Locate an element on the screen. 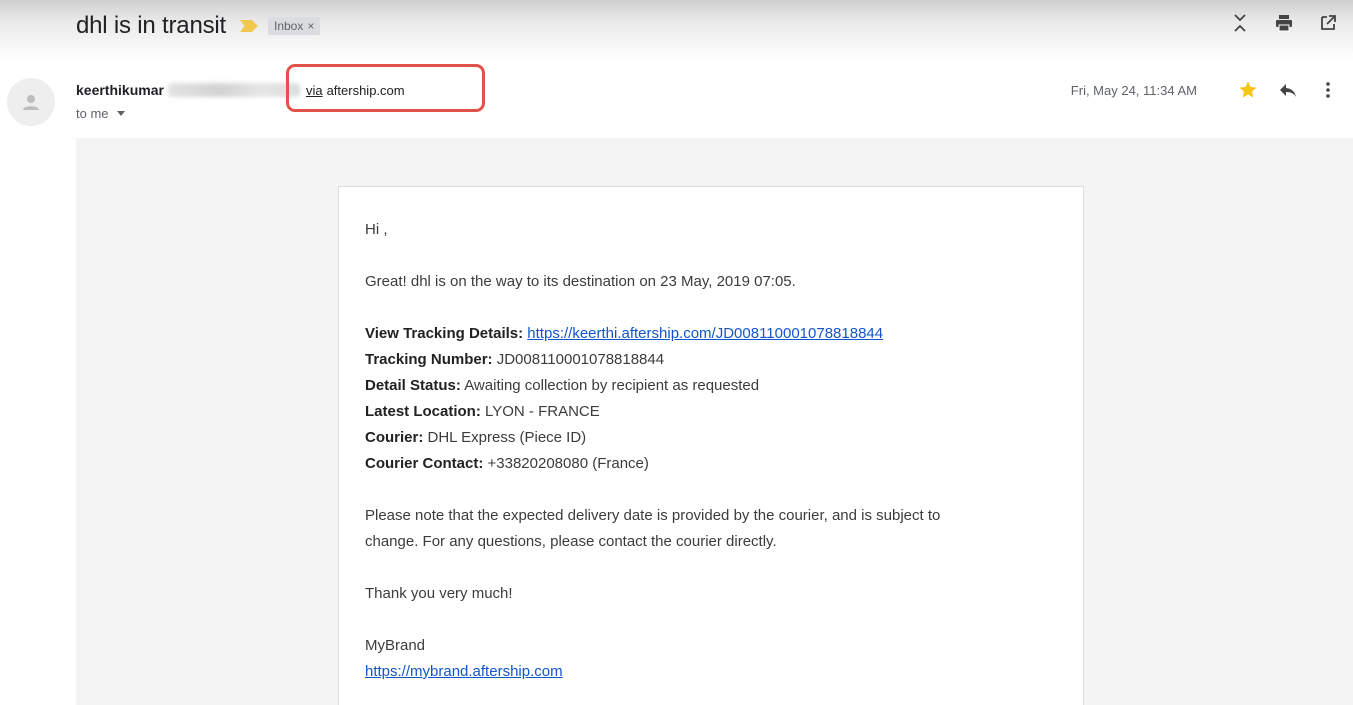 This screenshot has width=1353, height=705. courier-contact-line: Courier Contact: +33820208080 (France) is located at coordinates (711, 464).